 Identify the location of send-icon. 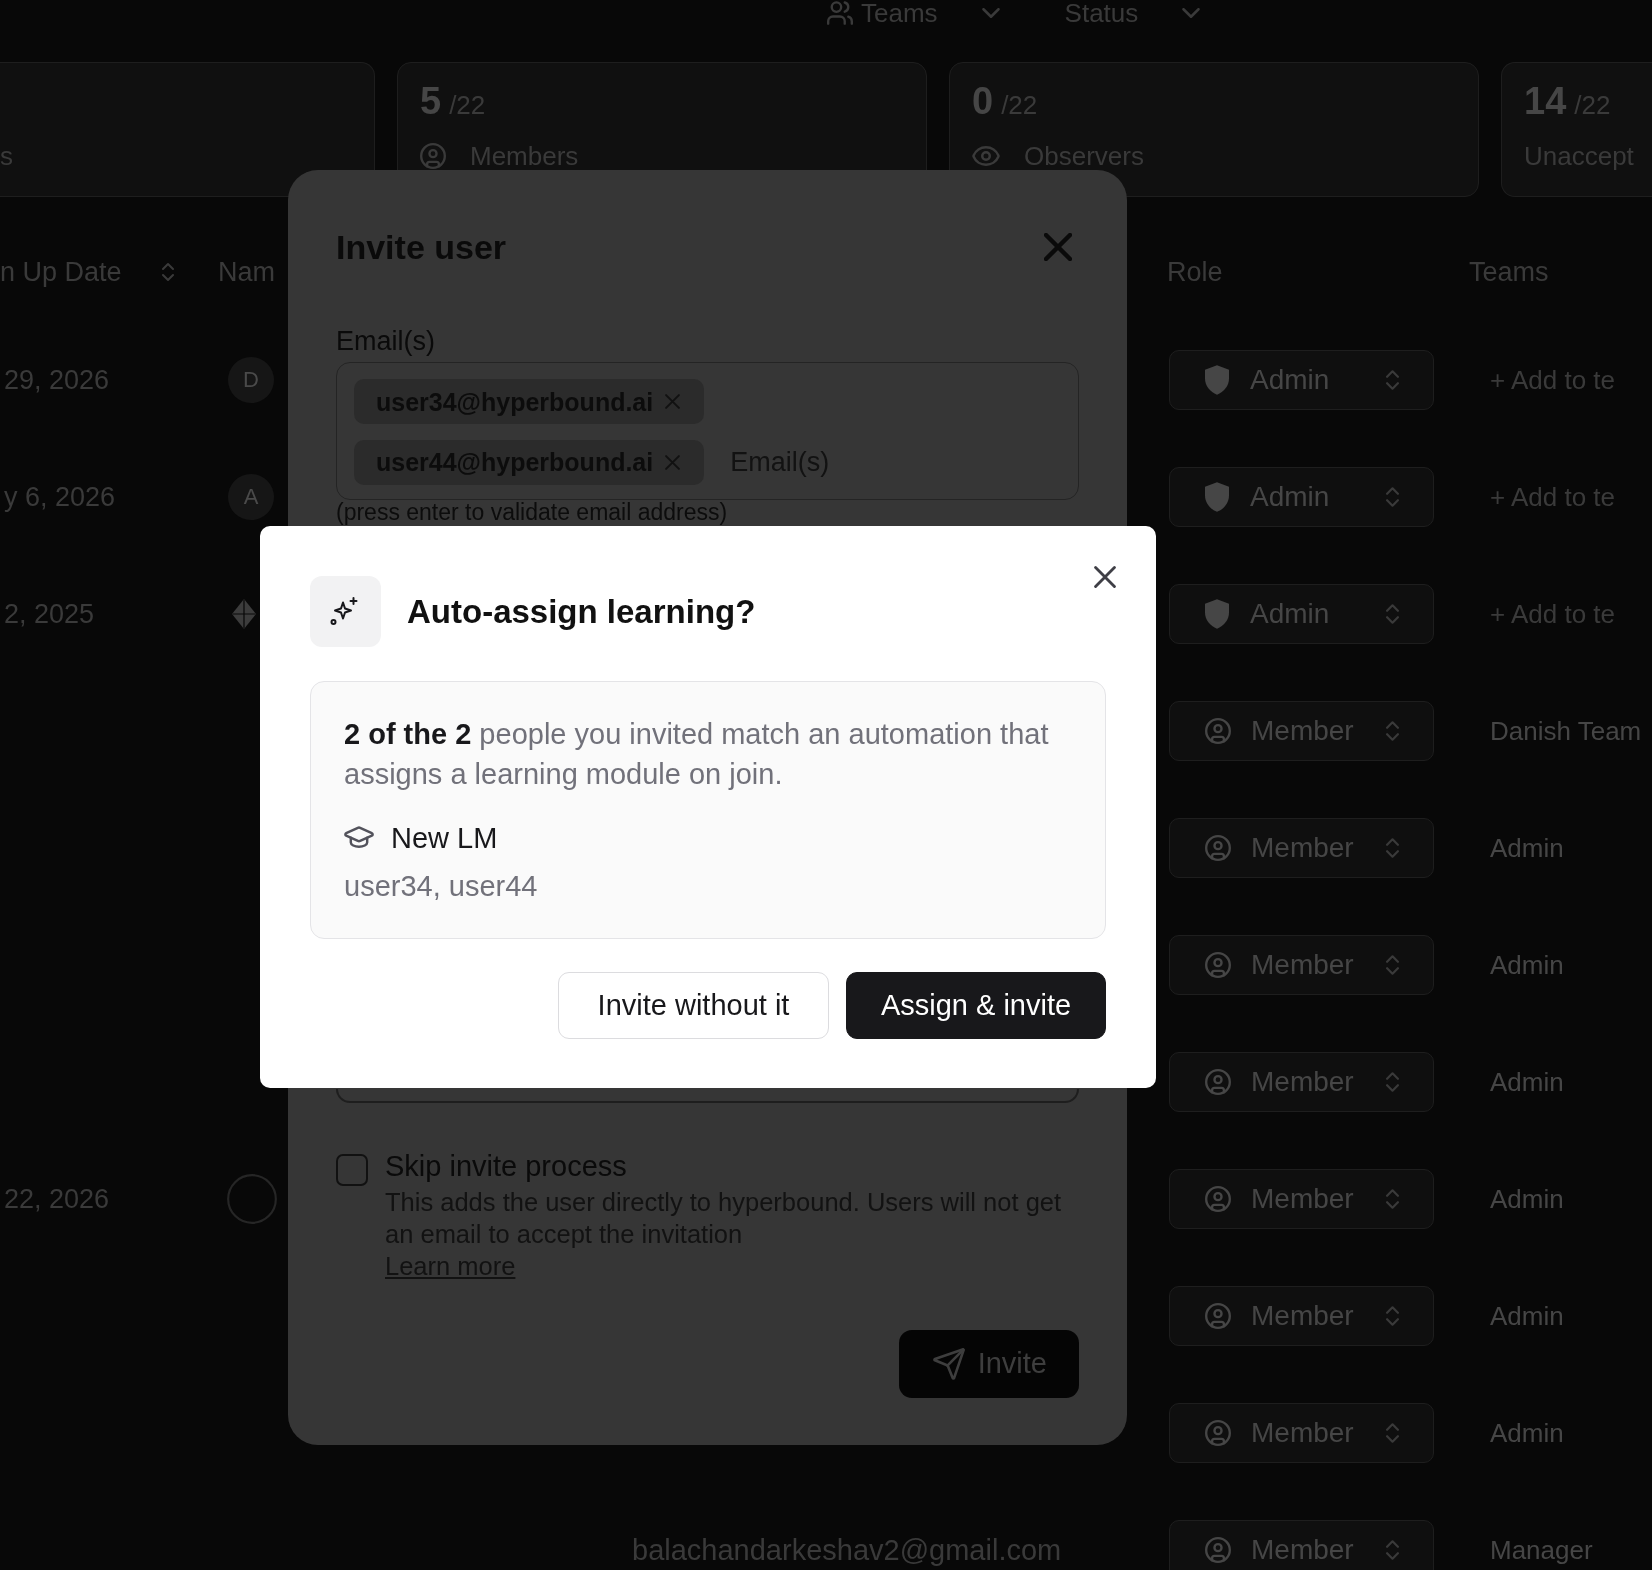
(948, 1364).